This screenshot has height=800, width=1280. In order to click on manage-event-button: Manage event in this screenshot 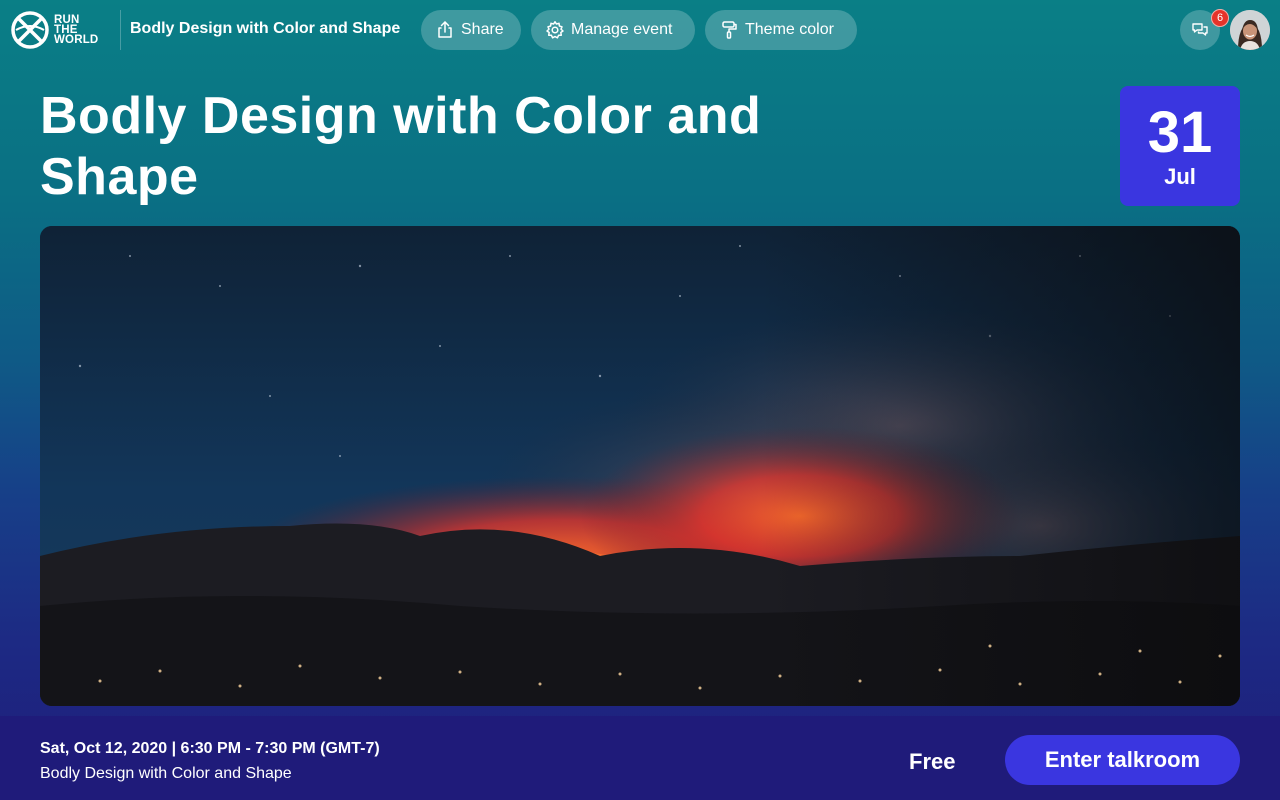, I will do `click(613, 30)`.